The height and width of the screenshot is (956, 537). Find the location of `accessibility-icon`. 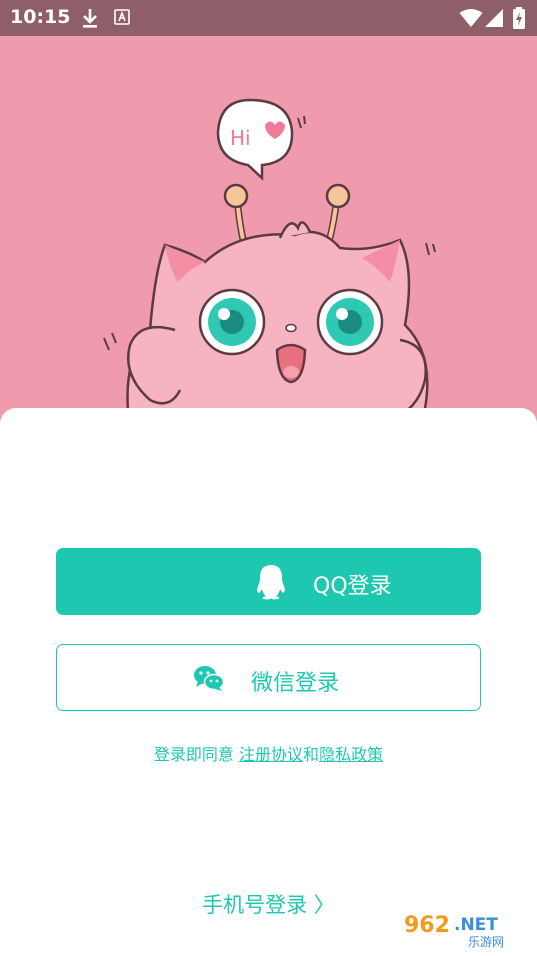

accessibility-icon is located at coordinates (122, 19).